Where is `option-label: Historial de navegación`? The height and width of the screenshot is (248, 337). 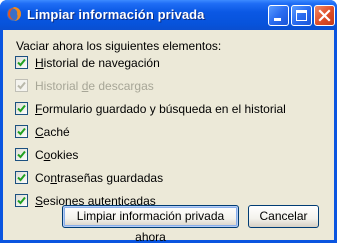 option-label: Historial de navegación is located at coordinates (97, 63).